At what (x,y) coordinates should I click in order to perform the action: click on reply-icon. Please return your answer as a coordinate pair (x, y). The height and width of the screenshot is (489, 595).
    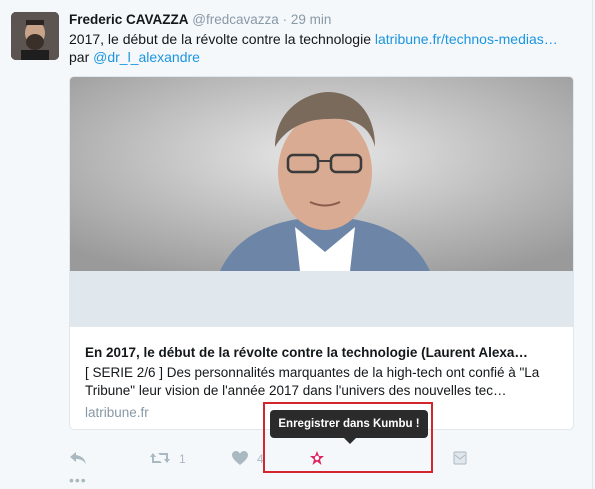
    Looking at the image, I should click on (78, 459).